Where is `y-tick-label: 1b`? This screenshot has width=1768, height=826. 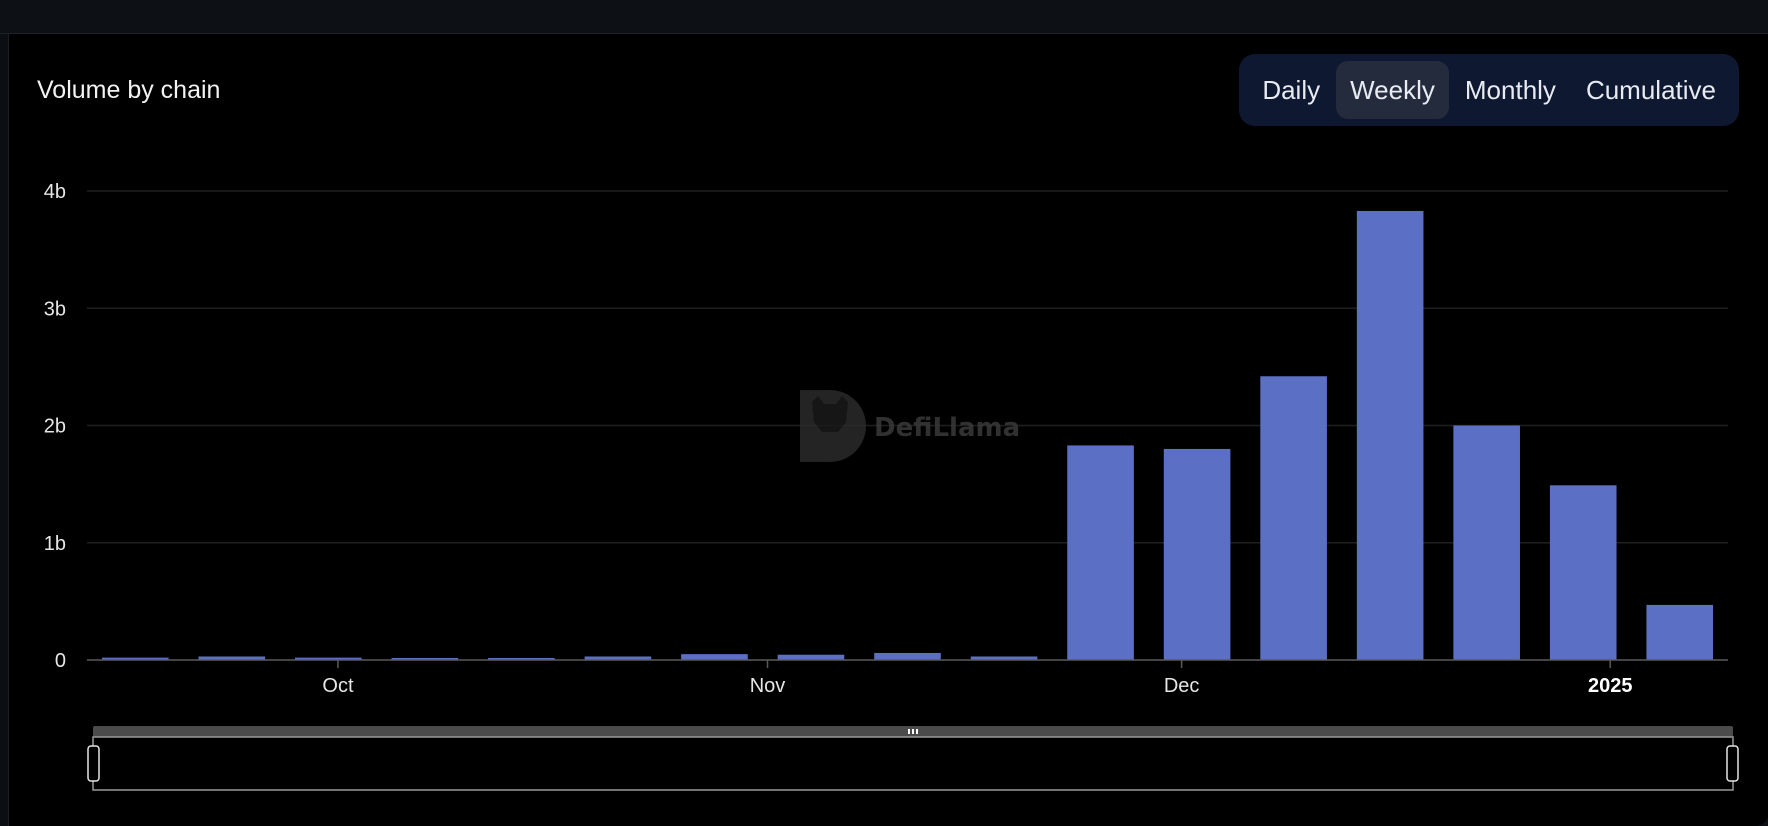 y-tick-label: 1b is located at coordinates (55, 544).